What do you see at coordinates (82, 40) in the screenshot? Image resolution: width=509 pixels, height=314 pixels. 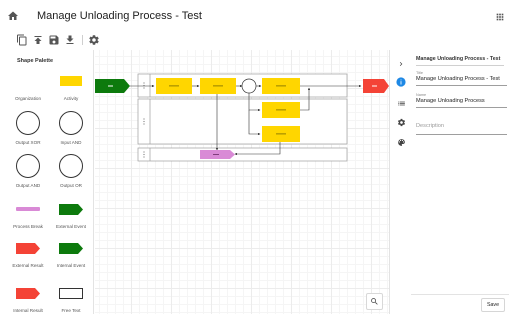 I see `toolbar-divider` at bounding box center [82, 40].